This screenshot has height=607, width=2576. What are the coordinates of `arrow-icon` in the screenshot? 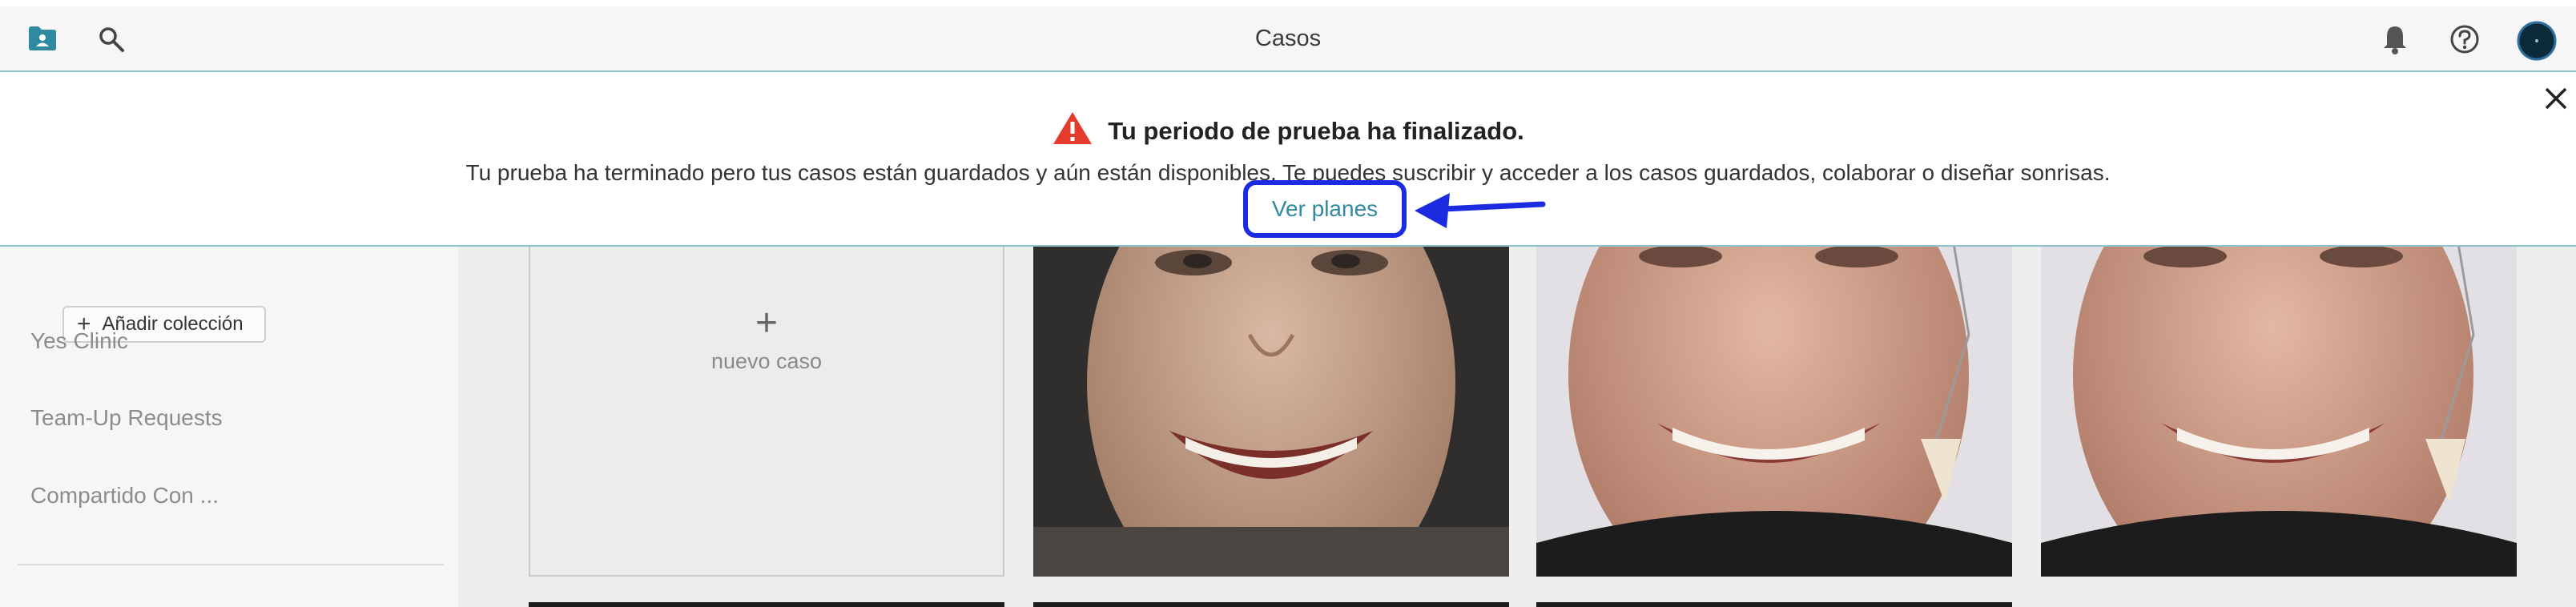 It's located at (1480, 210).